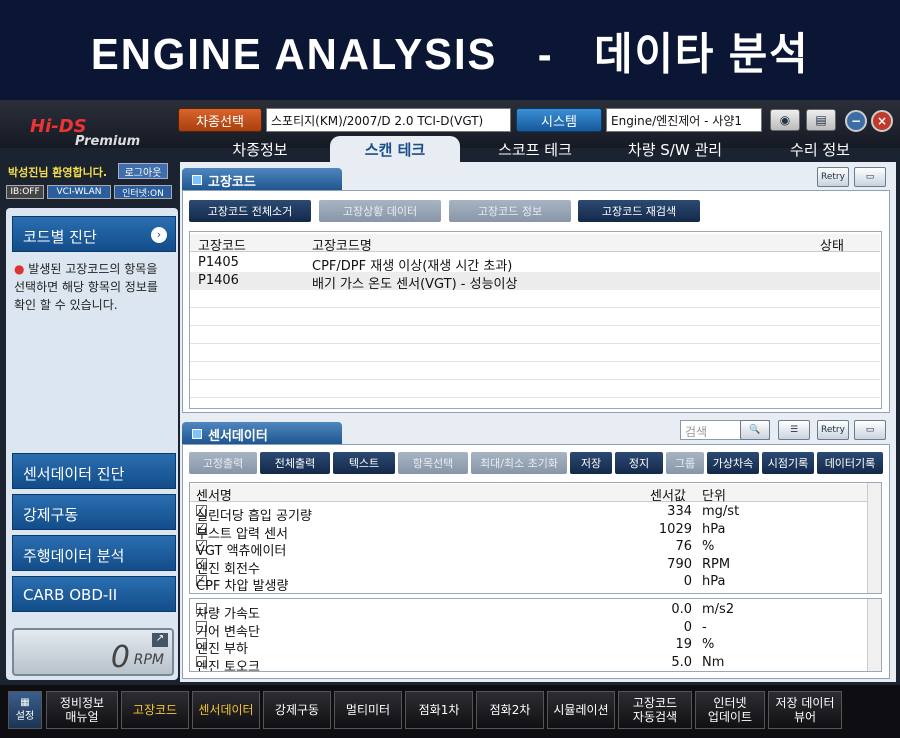 Image resolution: width=900 pixels, height=738 pixels. What do you see at coordinates (713, 662) in the screenshot?
I see `sensor-unit: Nm` at bounding box center [713, 662].